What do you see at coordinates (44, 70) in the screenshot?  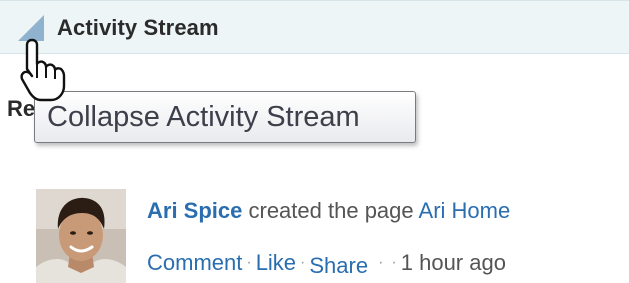 I see `hand-pointer-icon` at bounding box center [44, 70].